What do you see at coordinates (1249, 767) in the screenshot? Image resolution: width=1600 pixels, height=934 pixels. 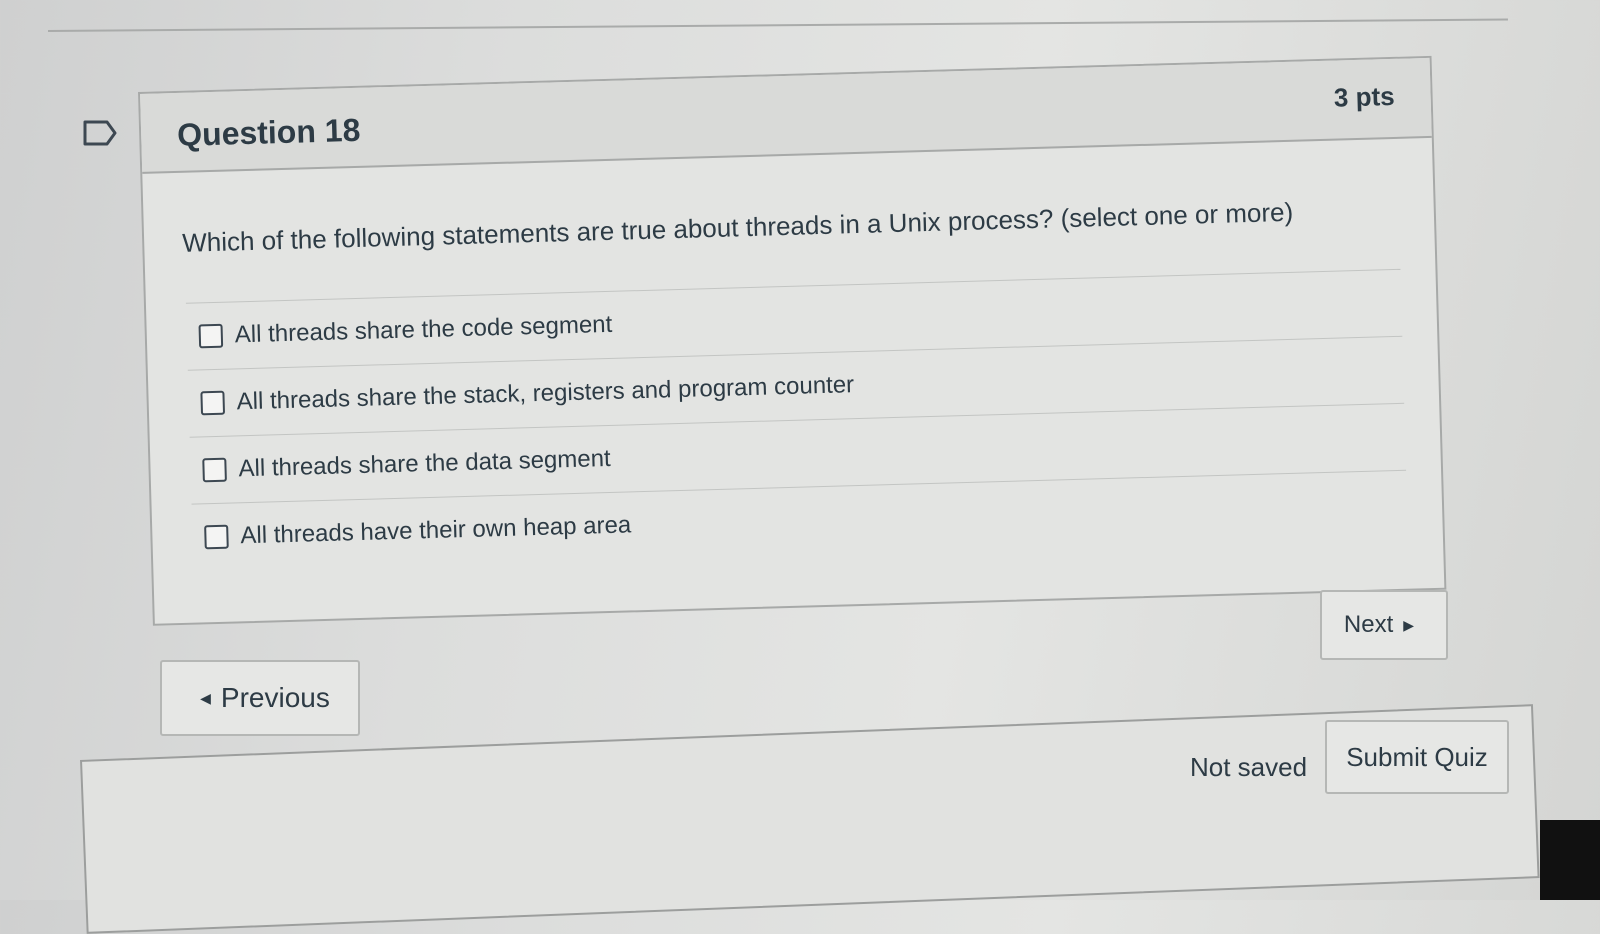 I see `save-status: Not saved` at bounding box center [1249, 767].